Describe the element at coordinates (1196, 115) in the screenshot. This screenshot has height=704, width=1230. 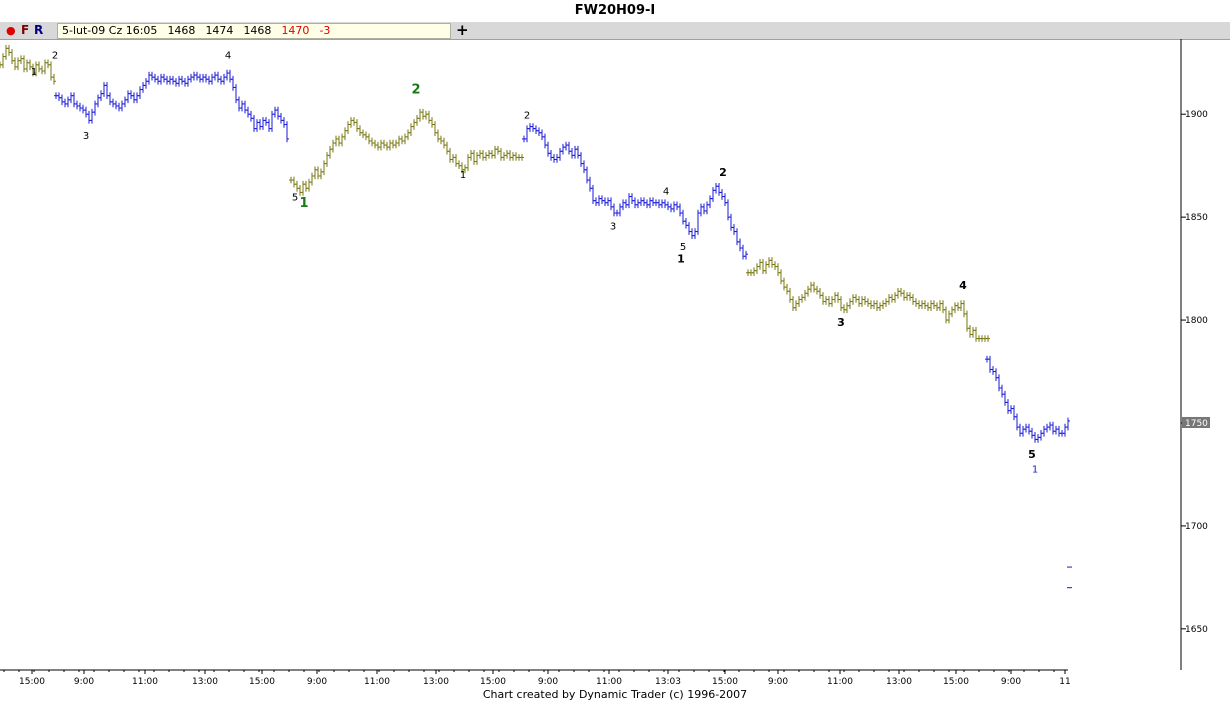
I see `y-tick-label: 1900` at that location.